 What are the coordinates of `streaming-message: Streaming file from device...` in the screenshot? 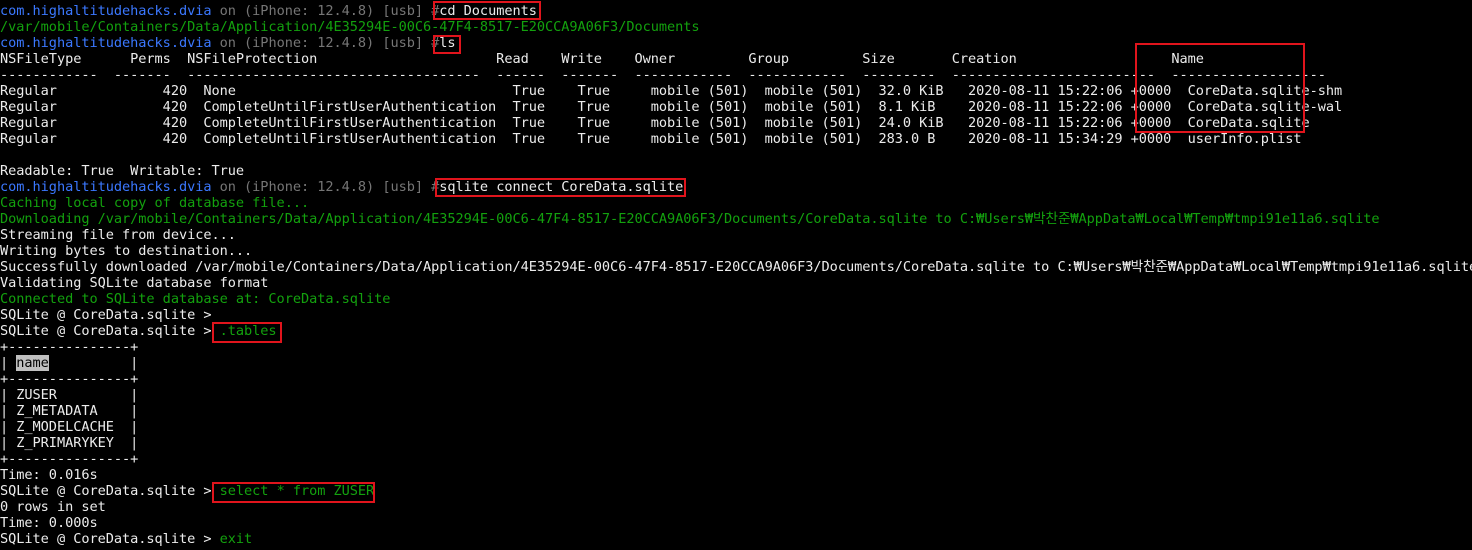 It's located at (118, 235).